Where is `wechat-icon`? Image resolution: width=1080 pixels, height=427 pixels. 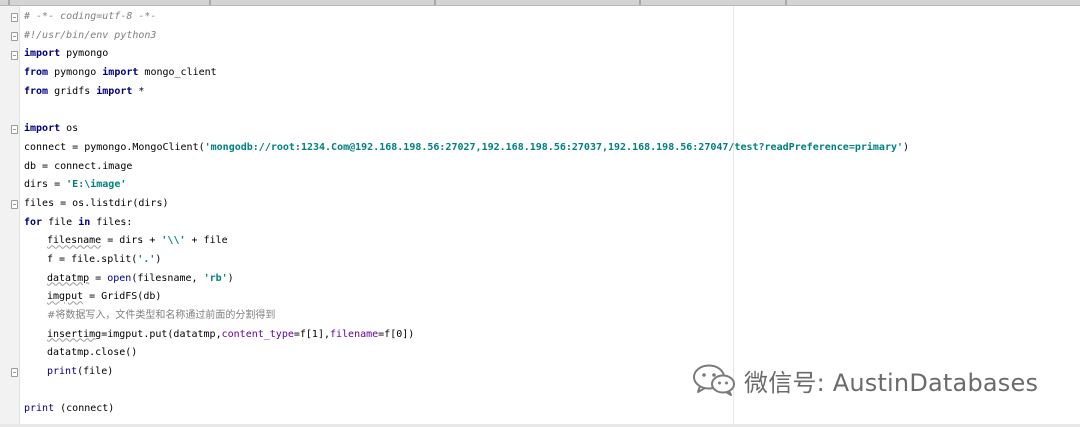 wechat-icon is located at coordinates (714, 380).